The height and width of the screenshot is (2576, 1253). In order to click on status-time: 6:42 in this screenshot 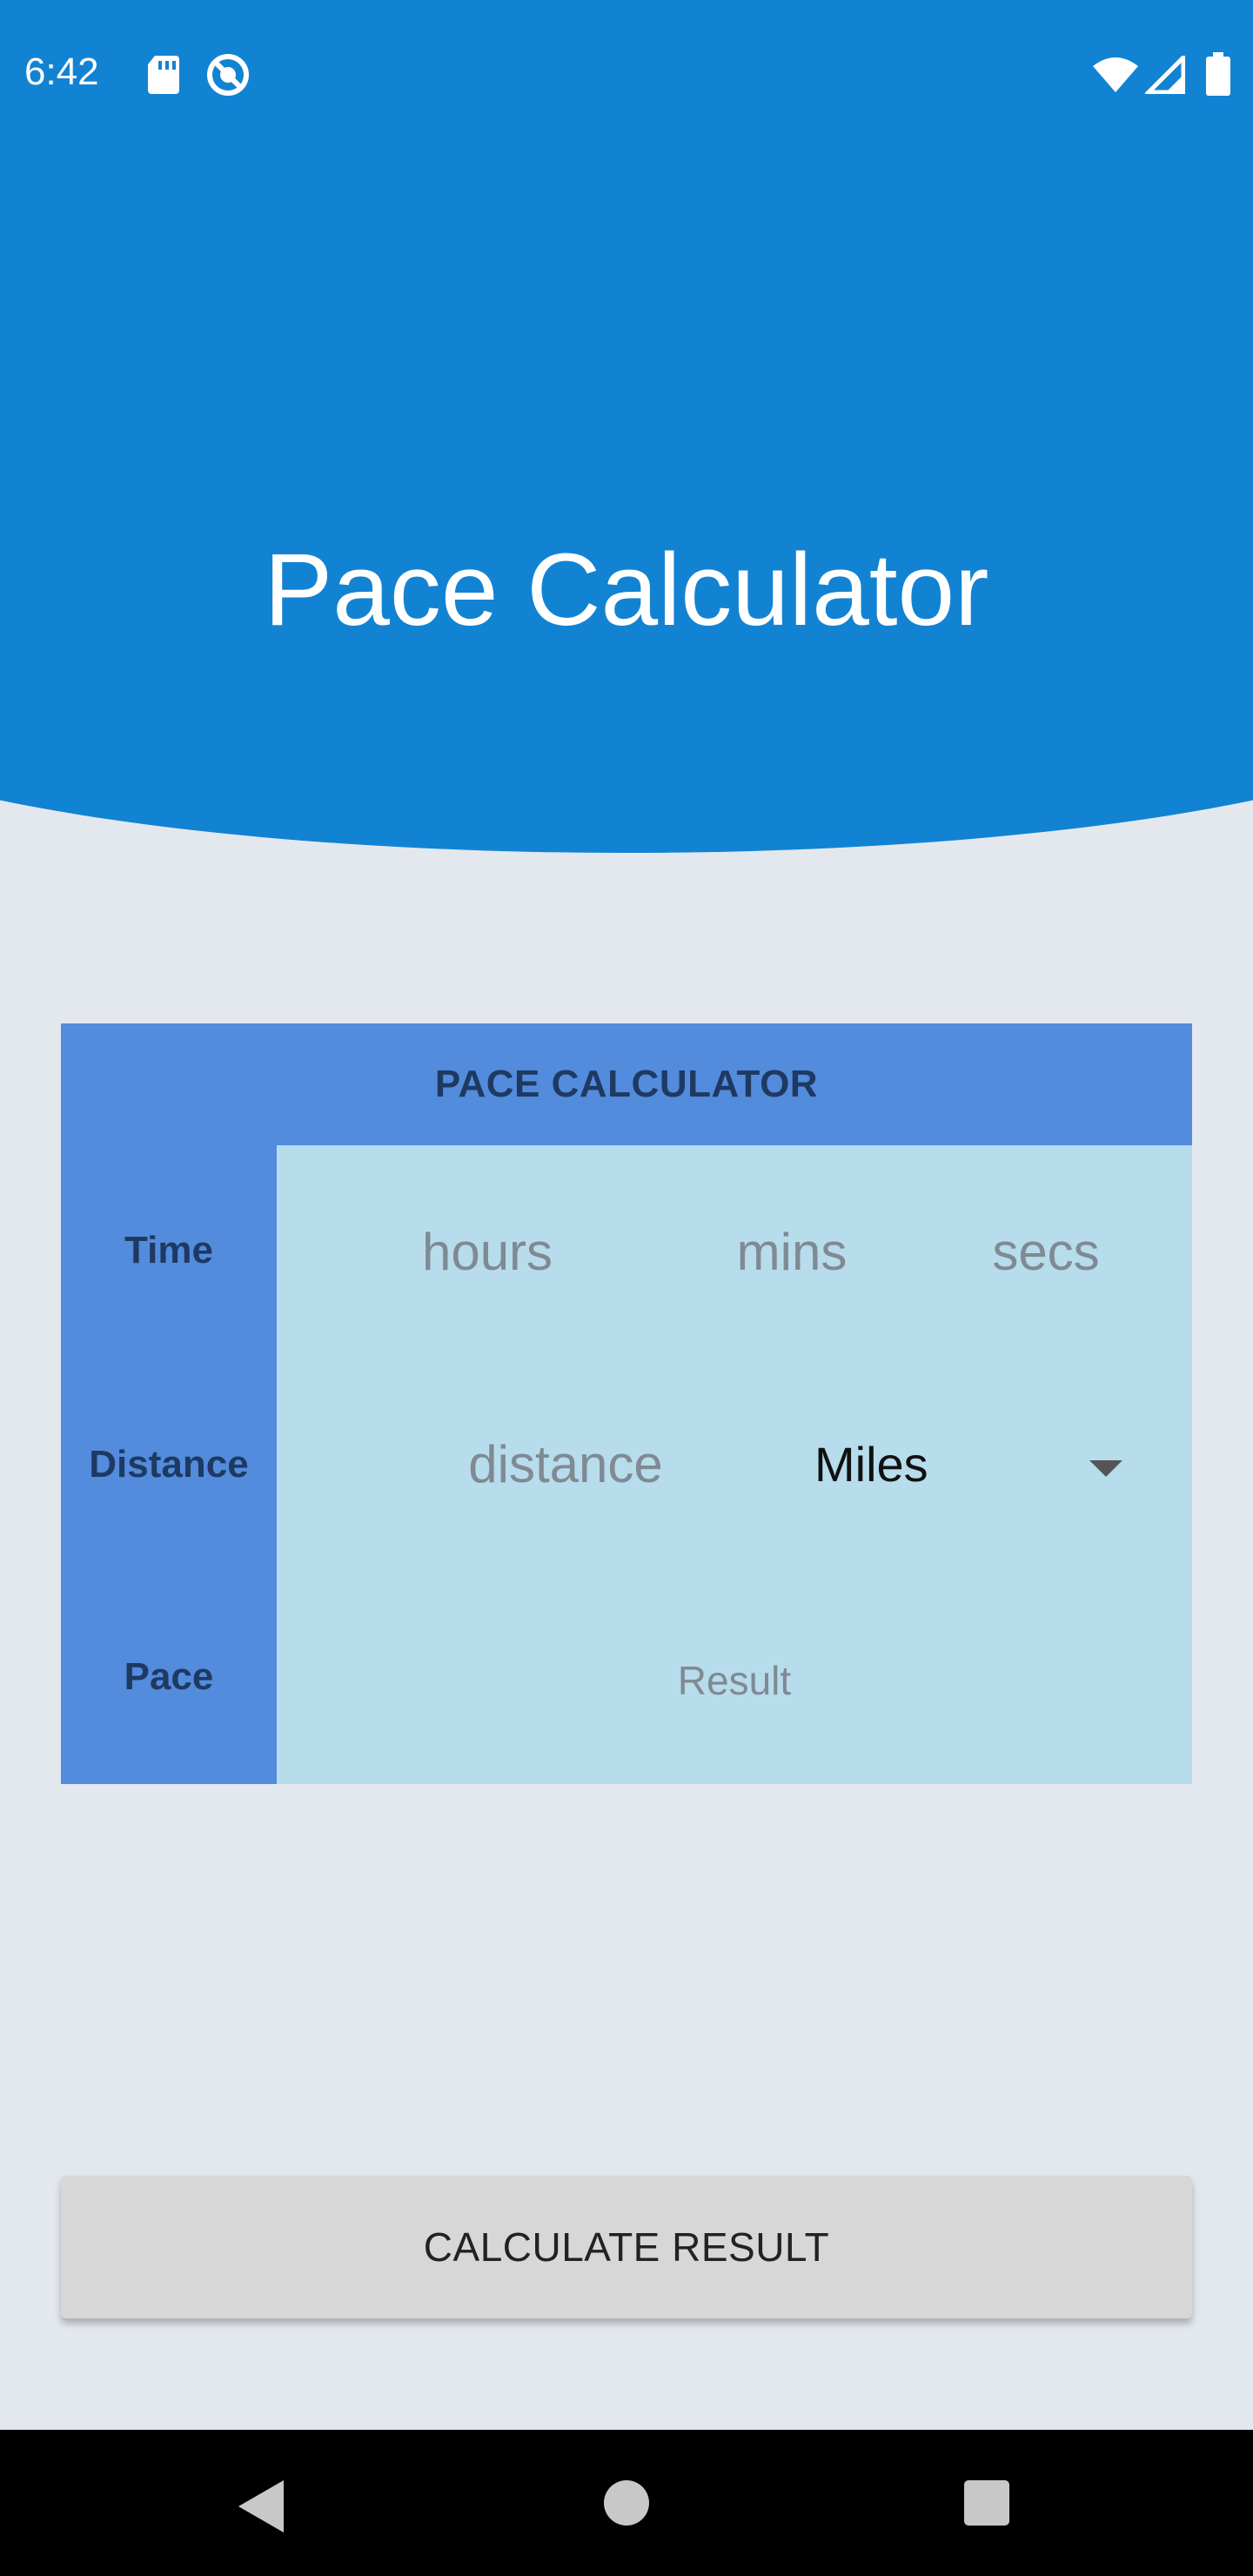, I will do `click(61, 71)`.